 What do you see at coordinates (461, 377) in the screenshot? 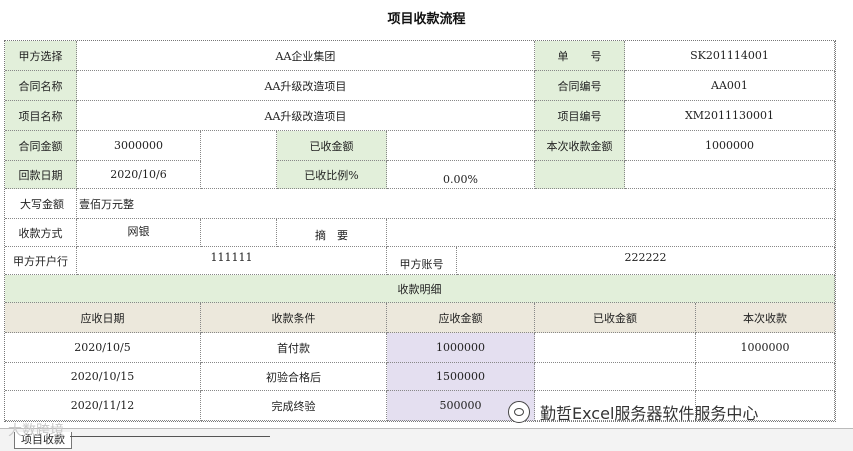
I see `table-cell-due-amount: 1500000` at bounding box center [461, 377].